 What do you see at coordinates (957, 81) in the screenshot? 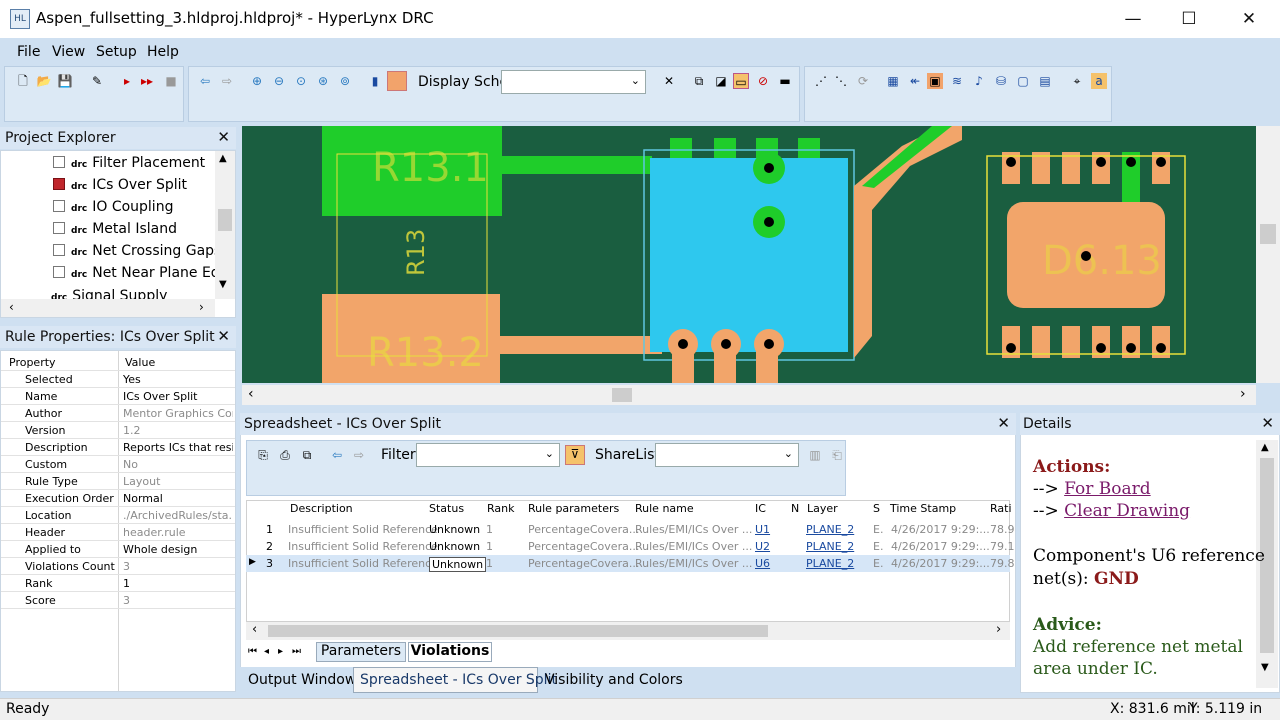
I see `traces-icon: ≋` at bounding box center [957, 81].